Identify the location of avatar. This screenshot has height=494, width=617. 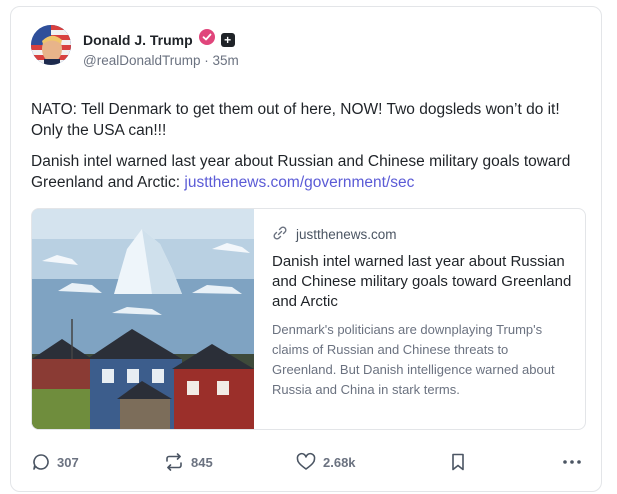
(51, 45).